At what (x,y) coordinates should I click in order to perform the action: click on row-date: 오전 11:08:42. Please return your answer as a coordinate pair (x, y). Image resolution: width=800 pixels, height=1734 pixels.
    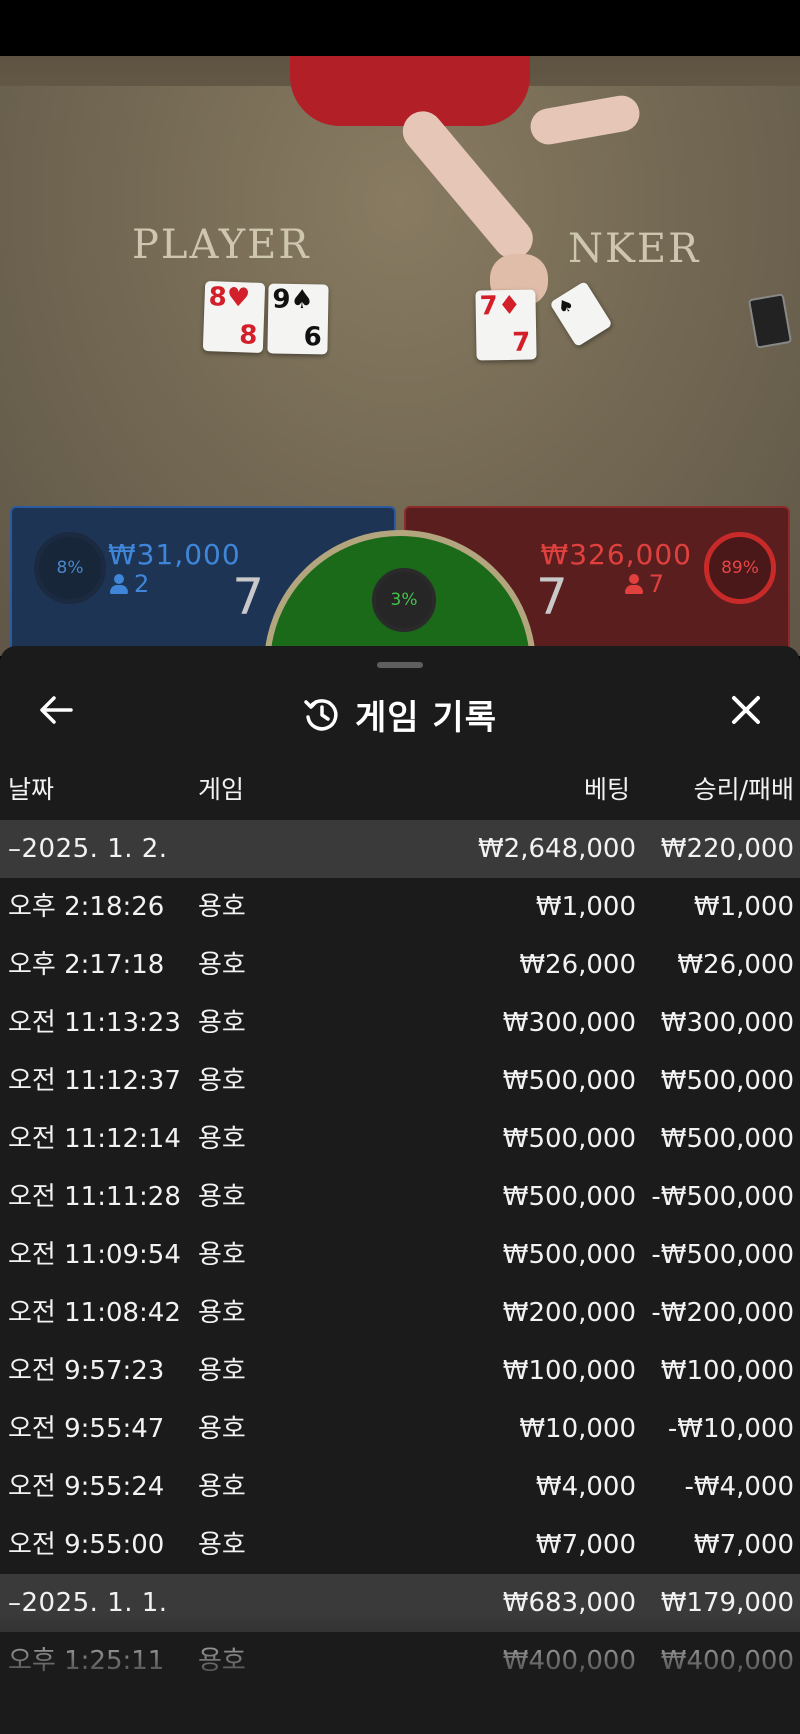
    Looking at the image, I should click on (94, 1313).